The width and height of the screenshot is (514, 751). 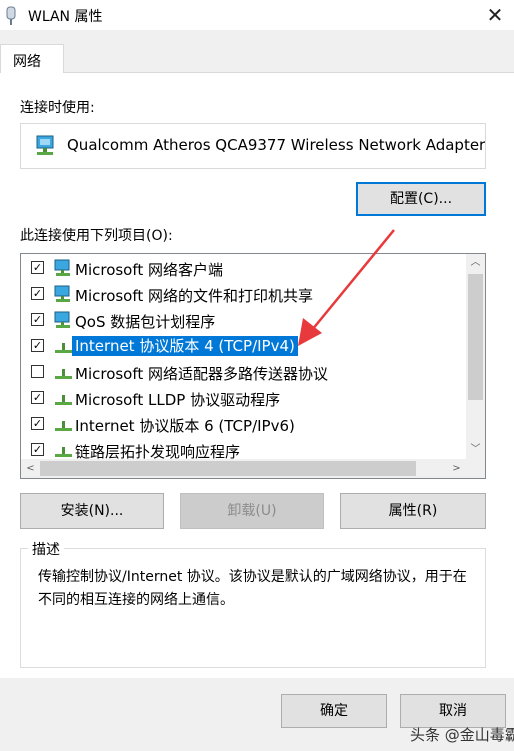 What do you see at coordinates (11, 15) in the screenshot?
I see `wlan-window-icon` at bounding box center [11, 15].